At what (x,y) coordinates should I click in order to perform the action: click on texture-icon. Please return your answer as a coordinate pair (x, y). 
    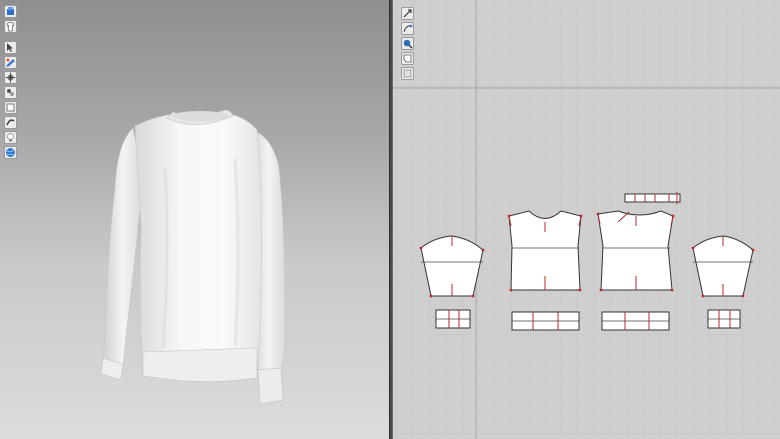
    Looking at the image, I should click on (10, 62).